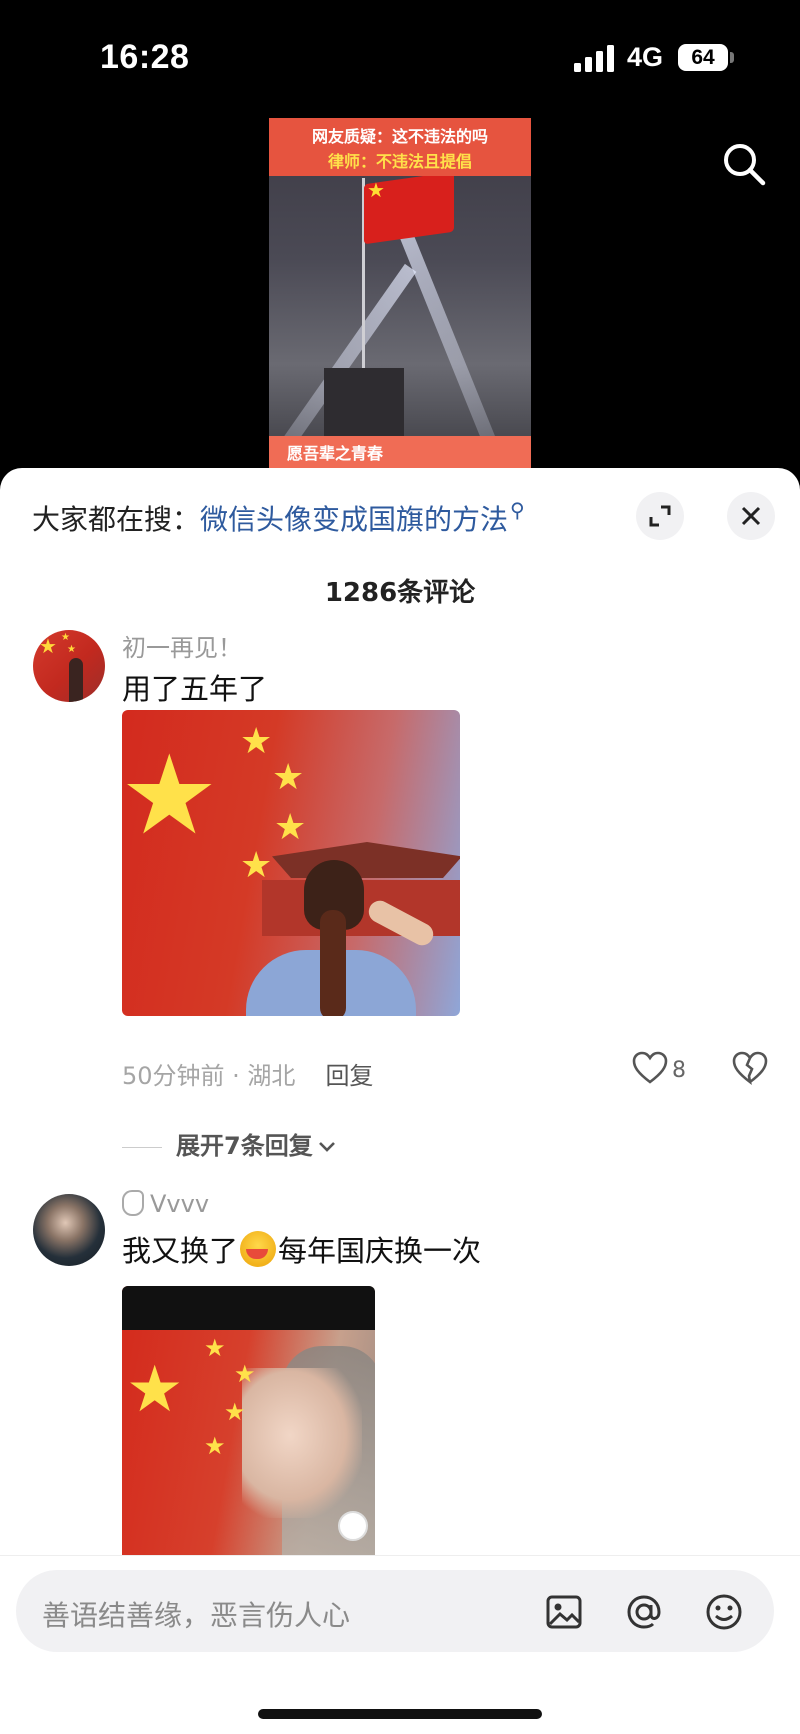  Describe the element at coordinates (732, 57) in the screenshot. I see `battery-tip` at that location.